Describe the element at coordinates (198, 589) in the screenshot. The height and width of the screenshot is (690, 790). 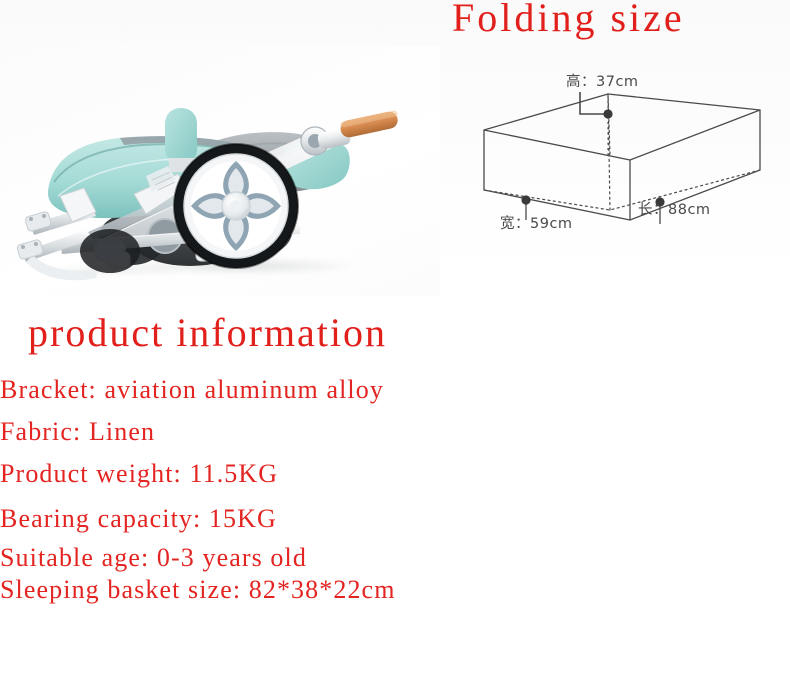
I see `spec-basket: Sleeping basket size: 82*38*22cm` at that location.